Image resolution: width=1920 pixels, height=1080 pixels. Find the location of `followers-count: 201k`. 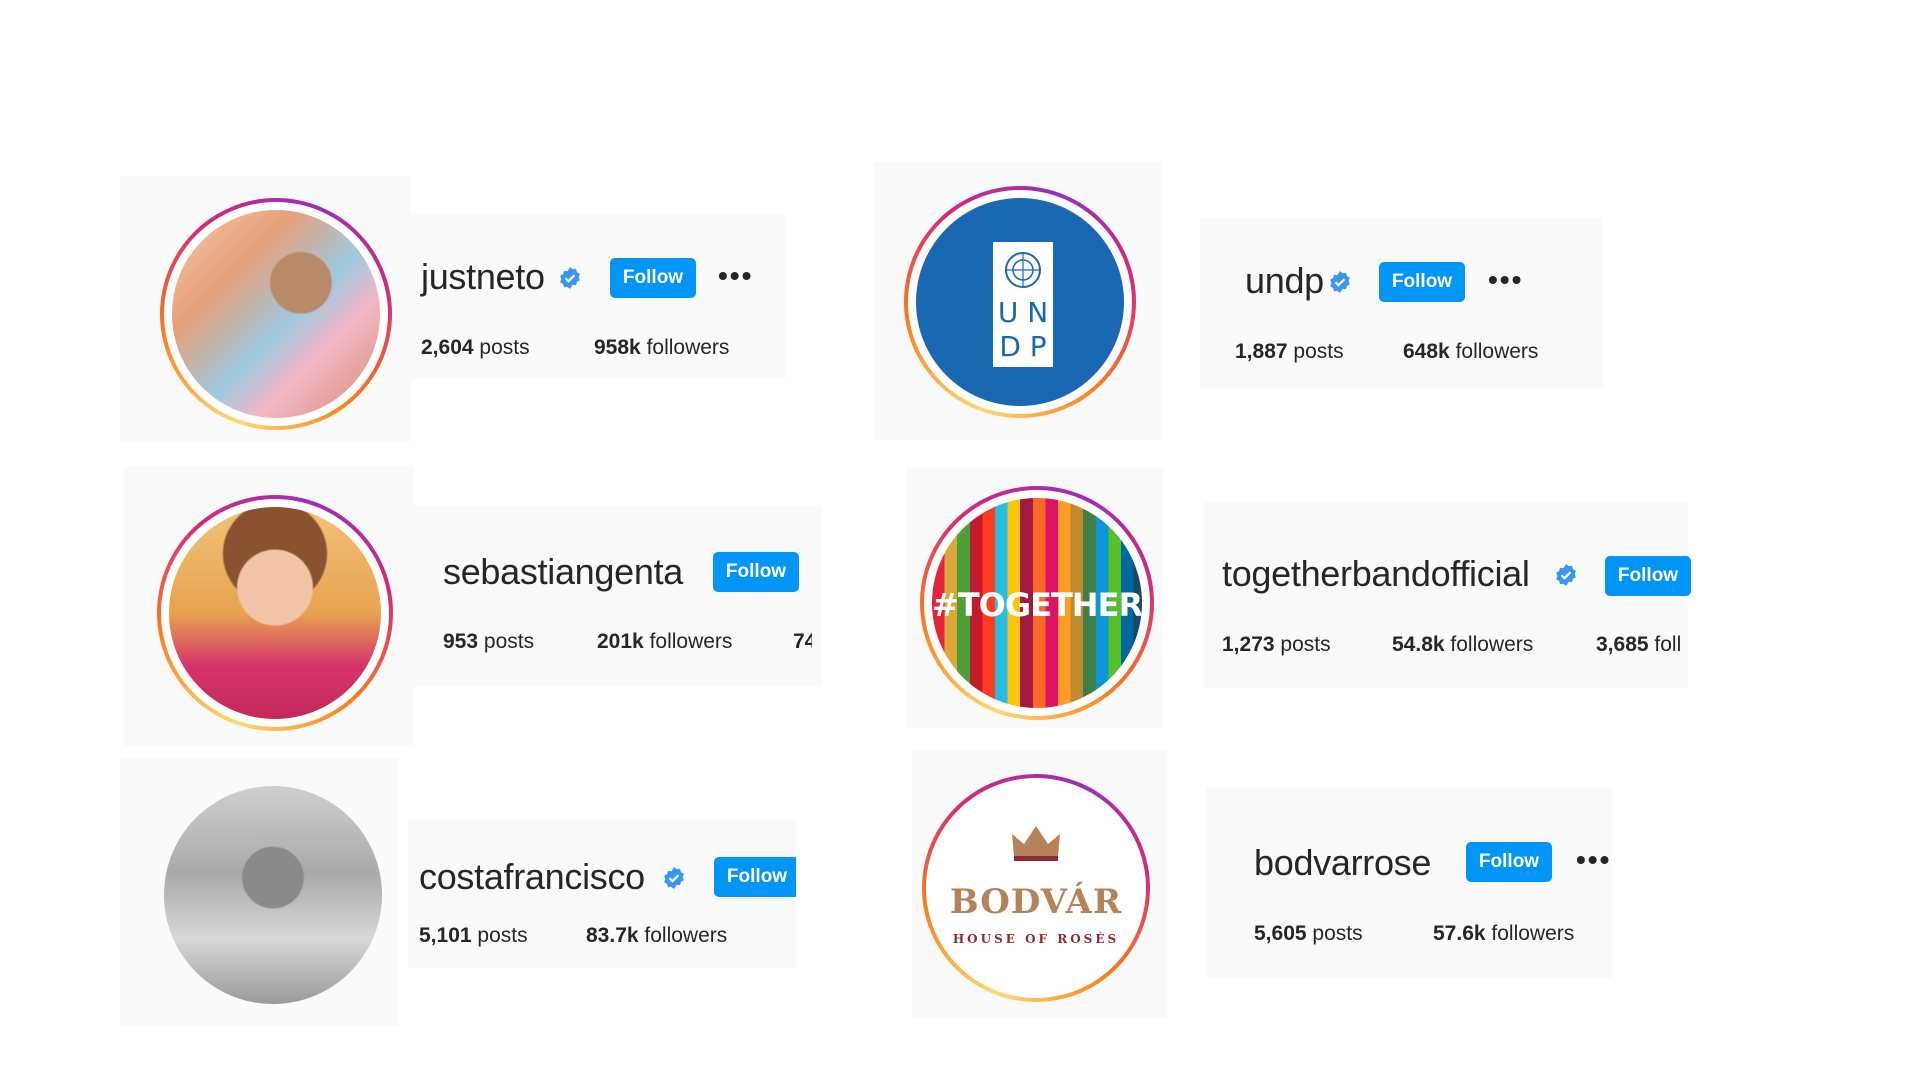

followers-count: 201k is located at coordinates (620, 641).